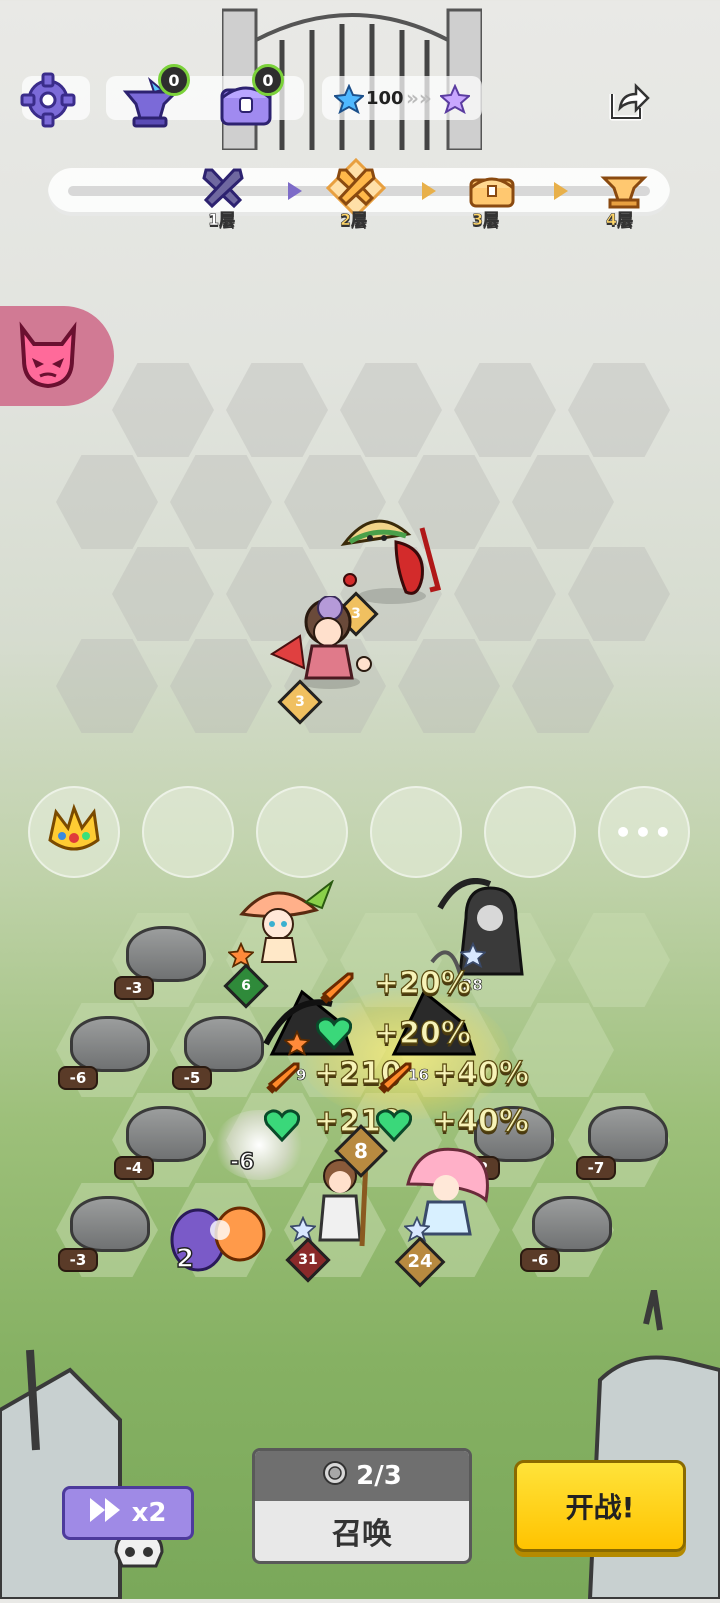 This screenshot has height=1603, width=720. What do you see at coordinates (185, 1258) in the screenshot?
I see `unit-power-value: 2` at bounding box center [185, 1258].